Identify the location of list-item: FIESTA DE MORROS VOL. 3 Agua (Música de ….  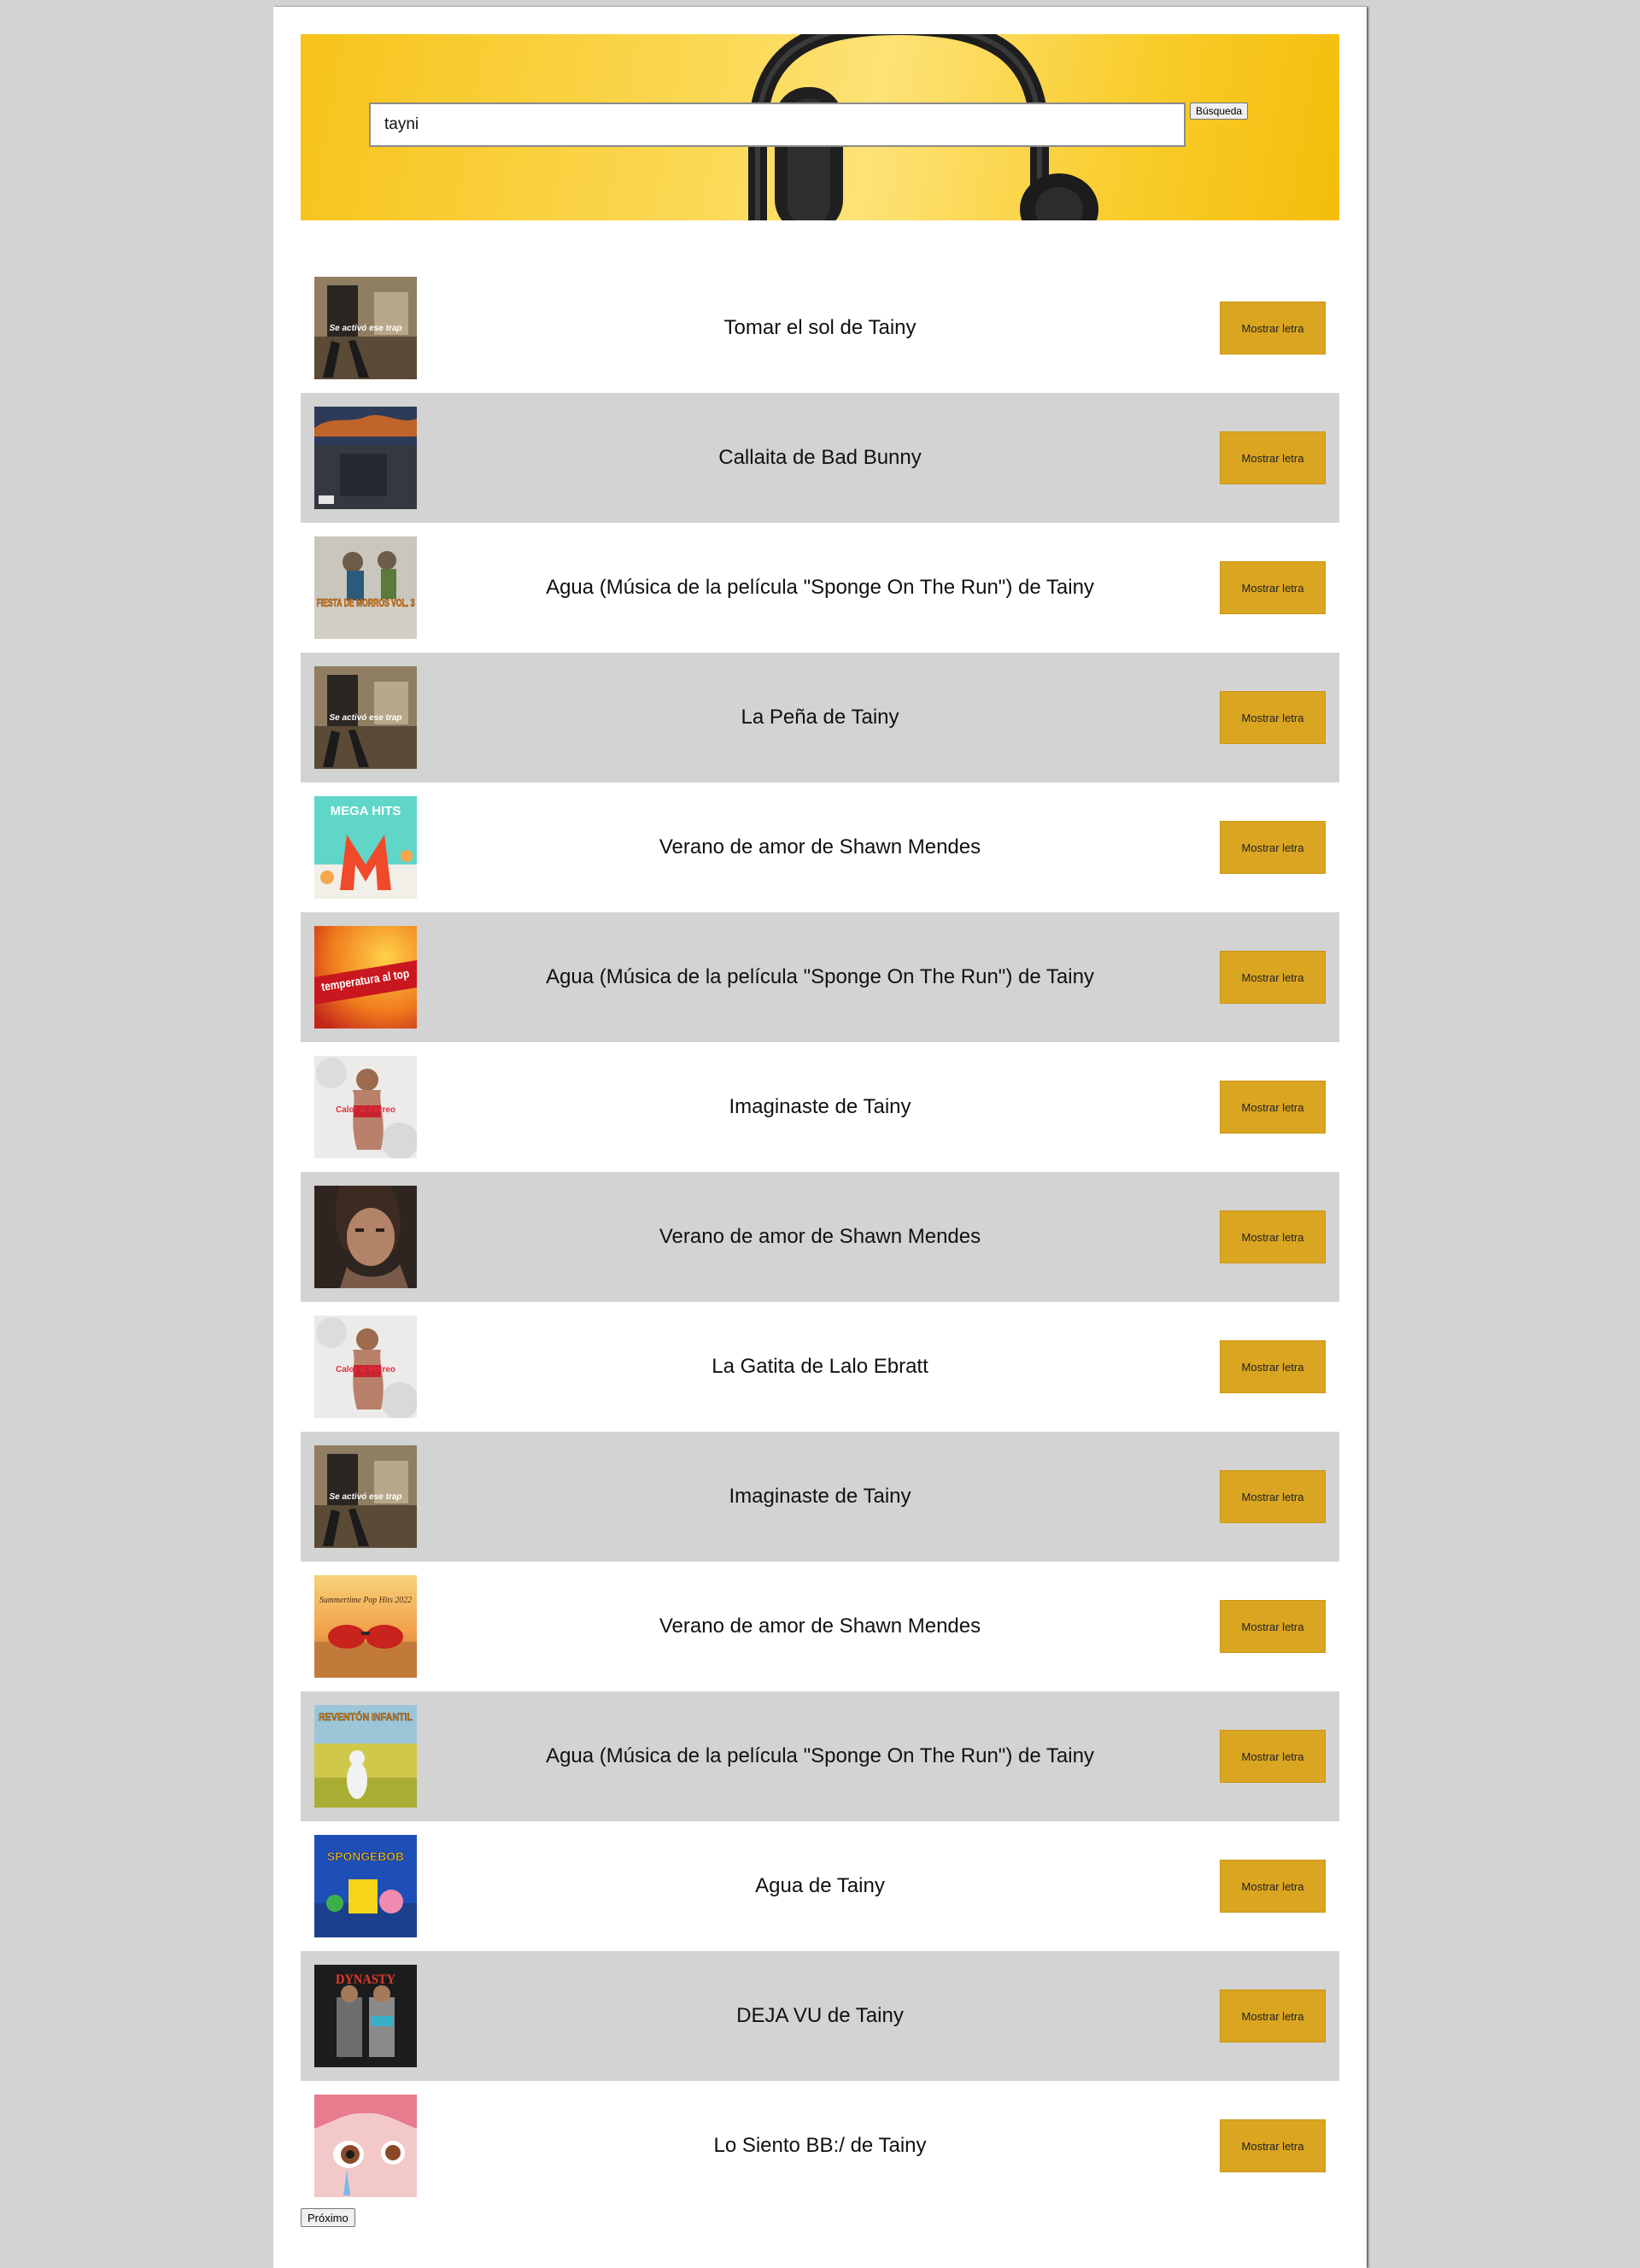
(820, 588).